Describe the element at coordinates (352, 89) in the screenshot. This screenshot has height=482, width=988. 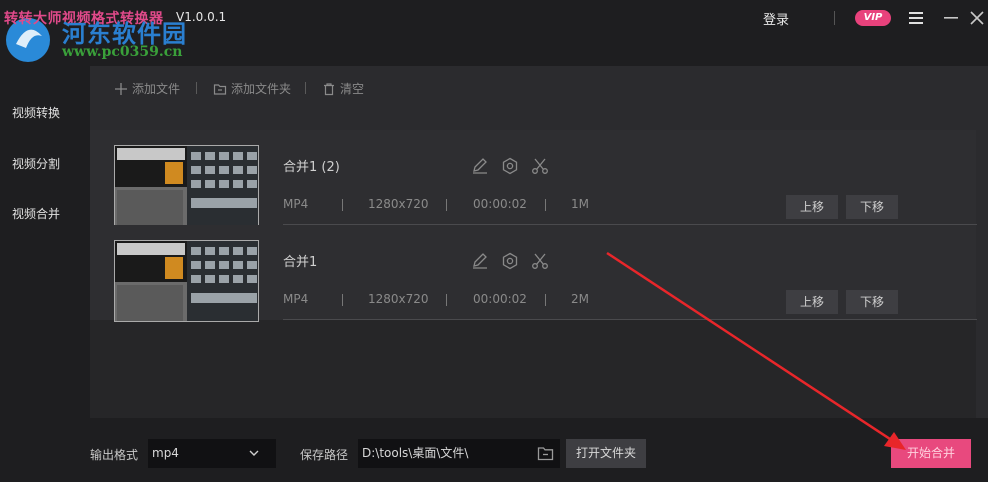
I see `clear-label: 清空` at that location.